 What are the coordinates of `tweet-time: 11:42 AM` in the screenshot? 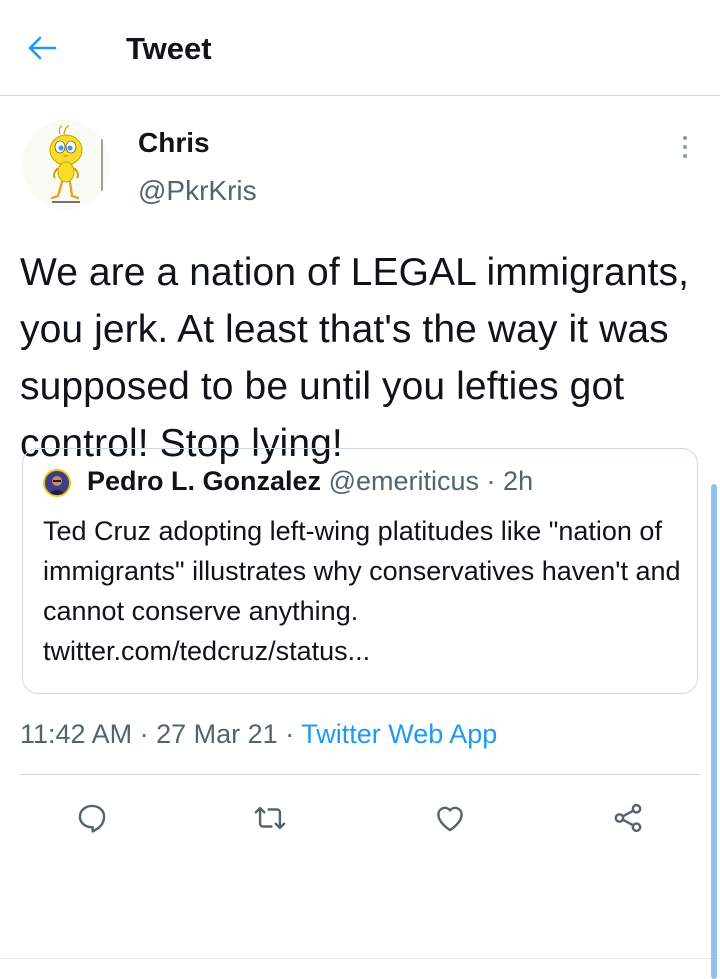 It's located at (76, 734).